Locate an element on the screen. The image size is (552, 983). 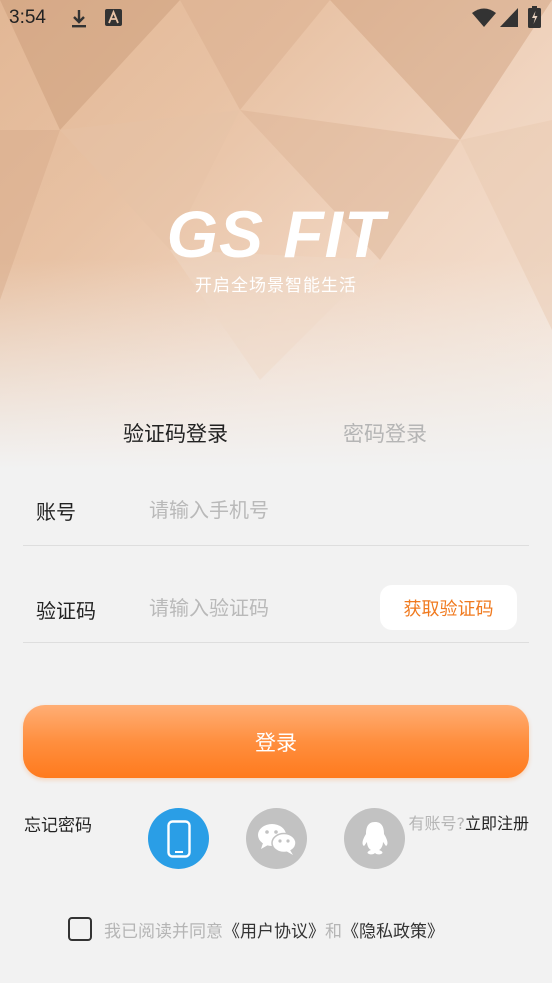
user-agreement-link: 《用户协议》 is located at coordinates (274, 929).